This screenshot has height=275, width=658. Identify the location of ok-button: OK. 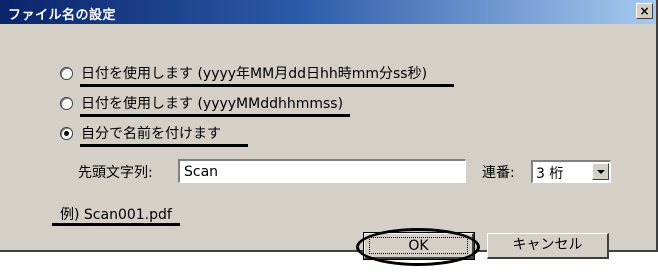
(419, 246).